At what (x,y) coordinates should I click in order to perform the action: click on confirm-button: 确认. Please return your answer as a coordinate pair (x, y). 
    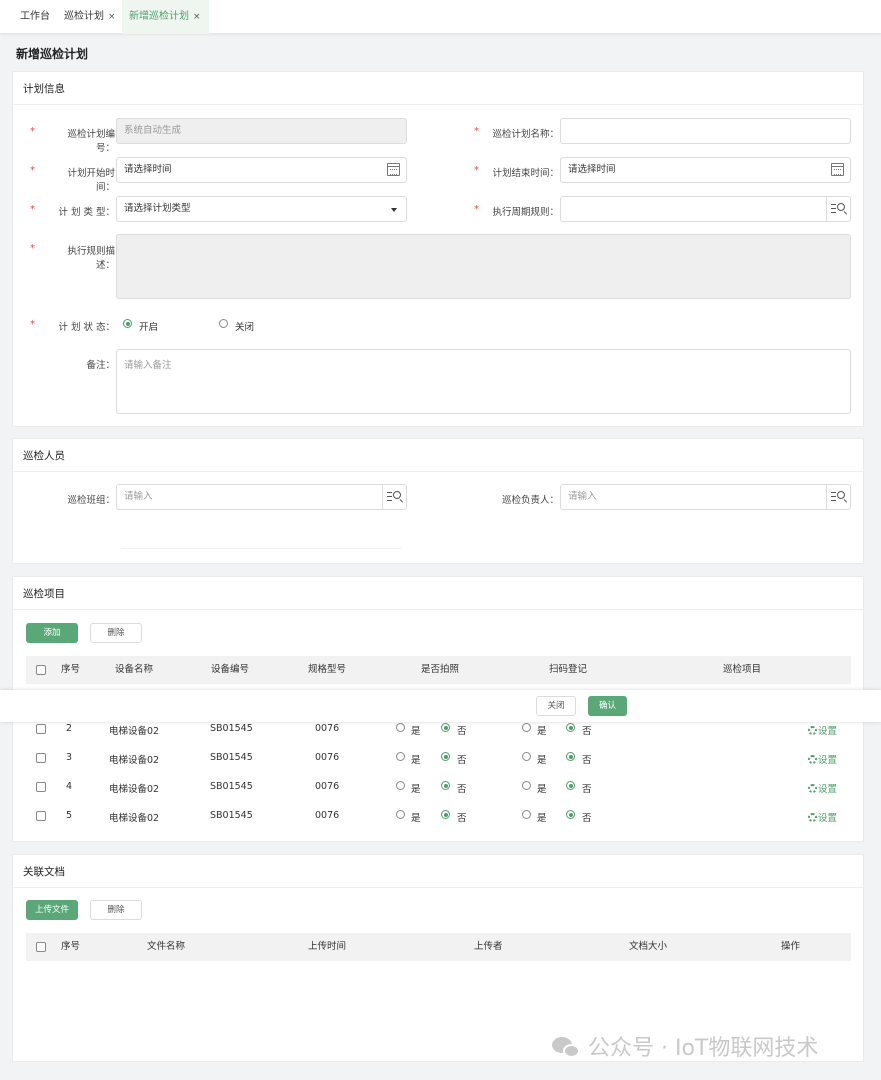
    Looking at the image, I should click on (607, 706).